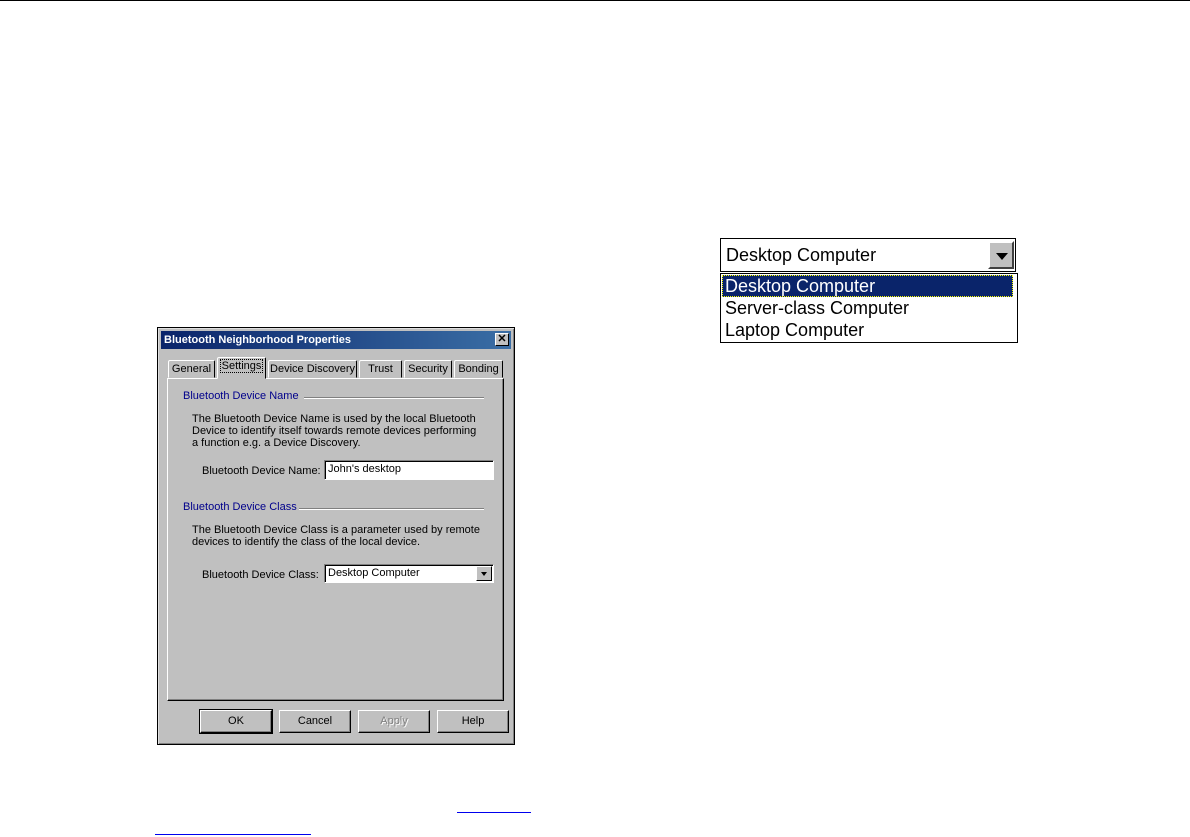 The image size is (1190, 837). What do you see at coordinates (394, 398) in the screenshot?
I see `device-name-divider` at bounding box center [394, 398].